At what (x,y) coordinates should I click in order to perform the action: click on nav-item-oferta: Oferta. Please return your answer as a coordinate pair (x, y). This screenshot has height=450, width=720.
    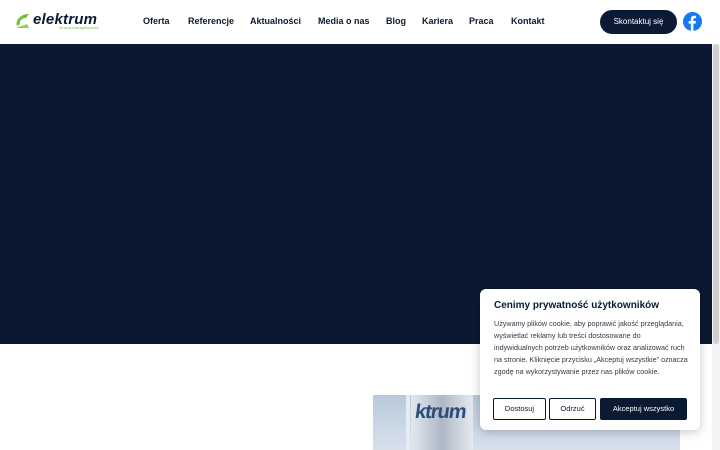
    Looking at the image, I should click on (156, 21).